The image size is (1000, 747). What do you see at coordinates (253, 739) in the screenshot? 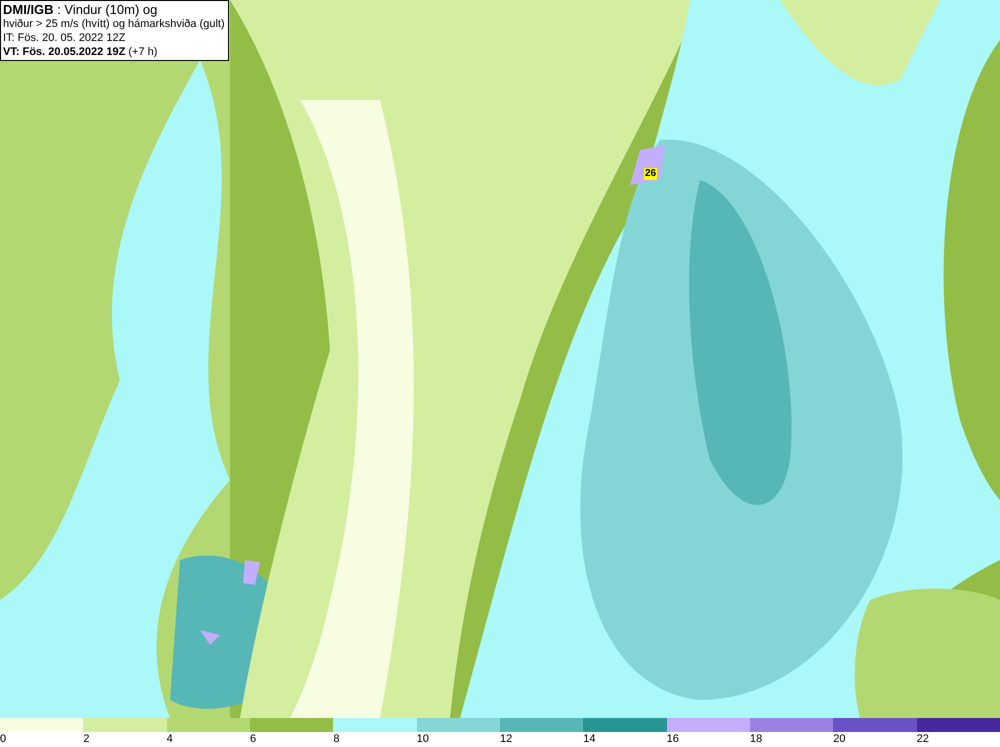
I see `legend-label: 6` at bounding box center [253, 739].